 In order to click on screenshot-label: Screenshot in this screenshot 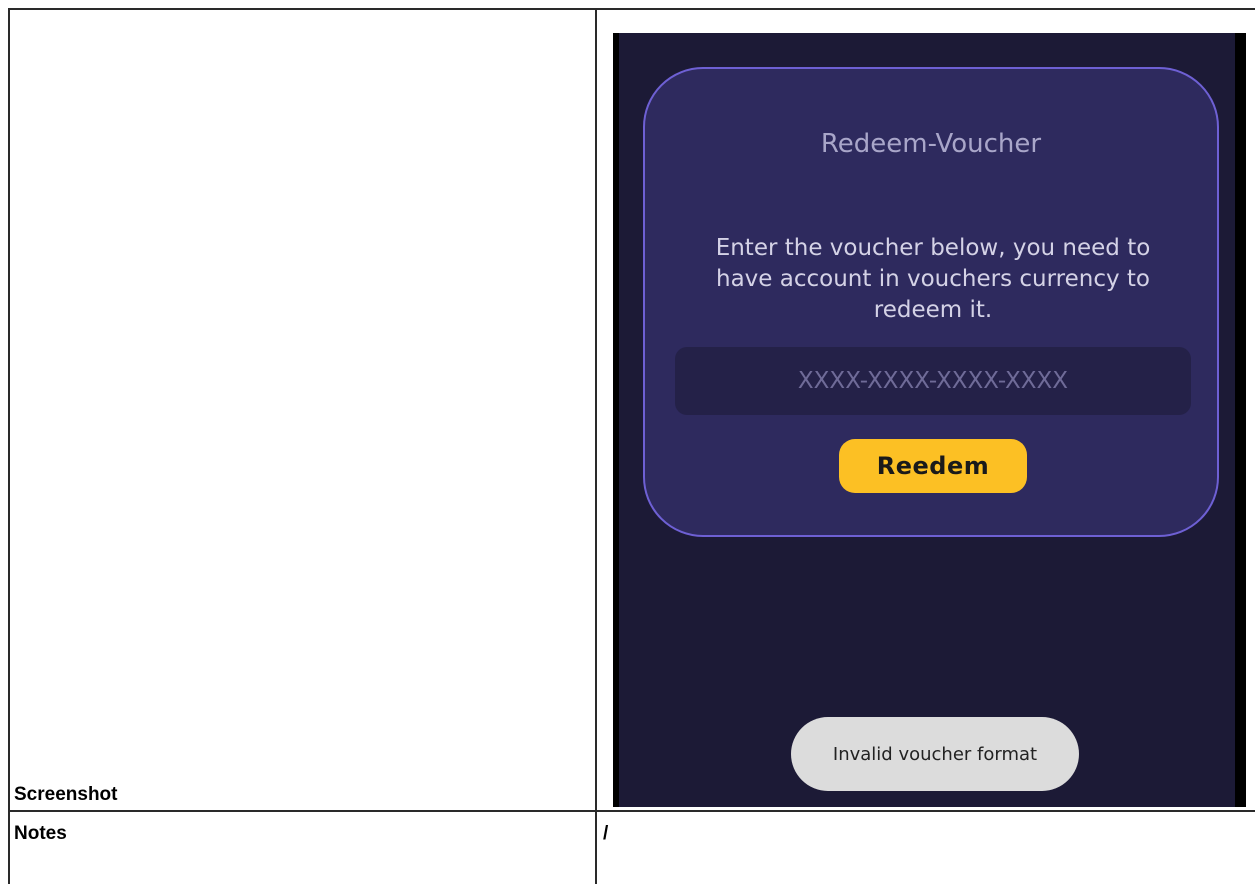, I will do `click(66, 794)`.